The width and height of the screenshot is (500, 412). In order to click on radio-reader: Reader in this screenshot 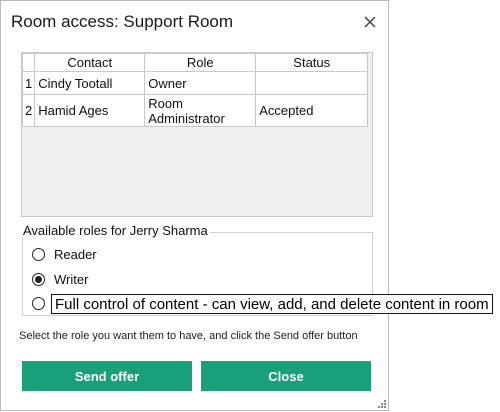, I will do `click(64, 254)`.